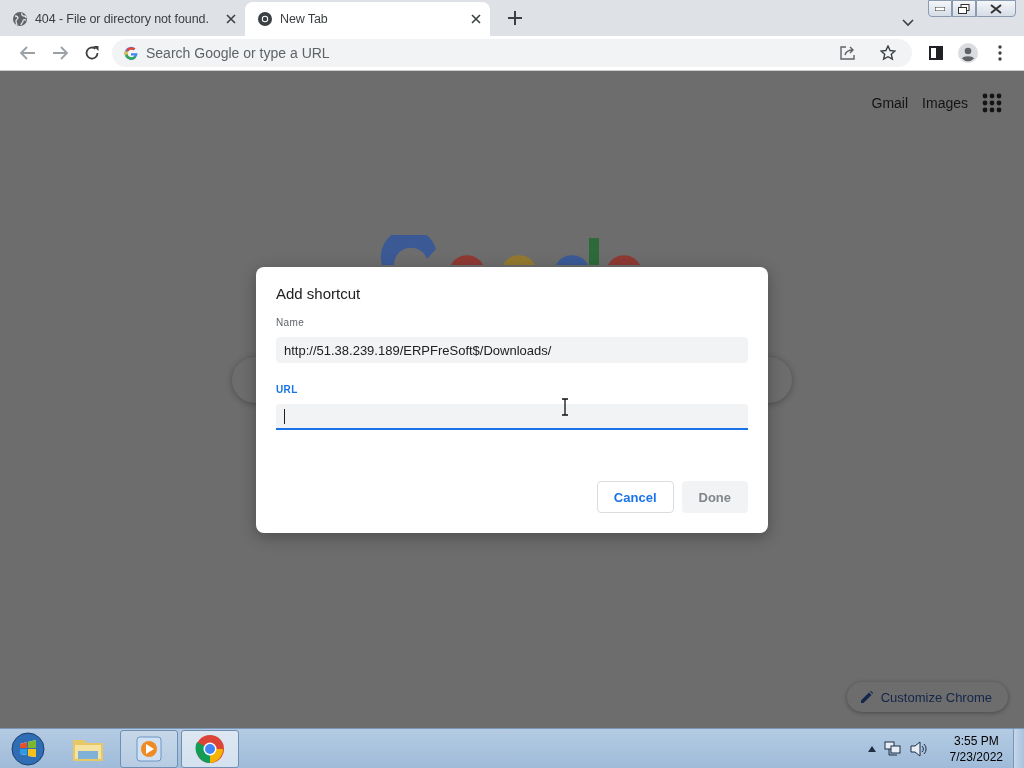 This screenshot has width=1024, height=768. Describe the element at coordinates (918, 748) in the screenshot. I see `volume-icon` at that location.